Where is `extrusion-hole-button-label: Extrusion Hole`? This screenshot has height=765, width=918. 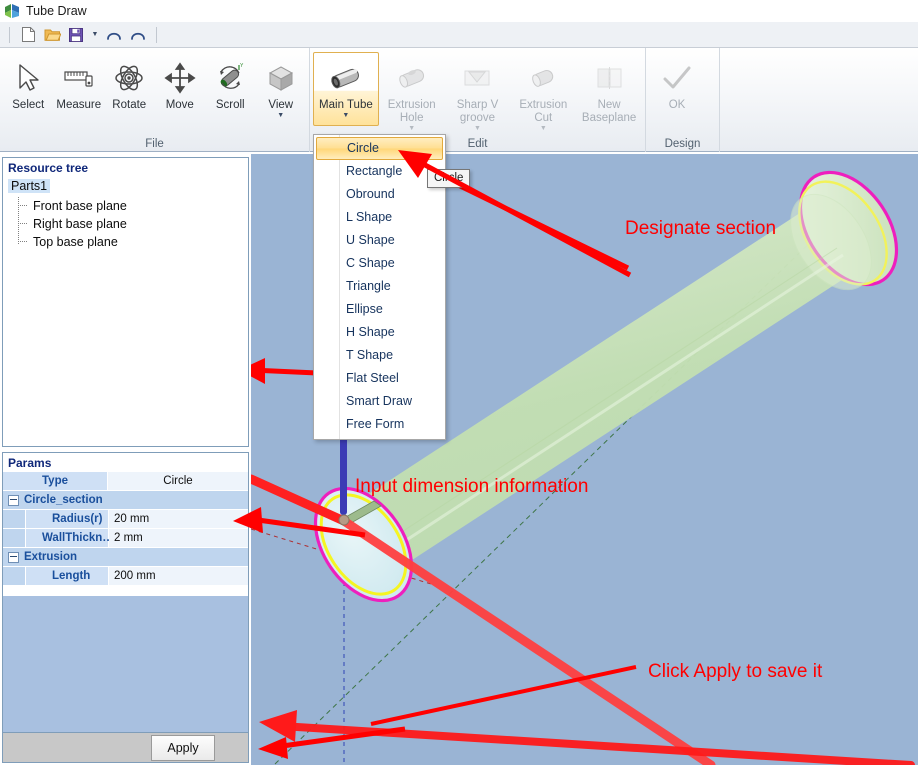
extrusion-hole-button-label: Extrusion Hole is located at coordinates (411, 111).